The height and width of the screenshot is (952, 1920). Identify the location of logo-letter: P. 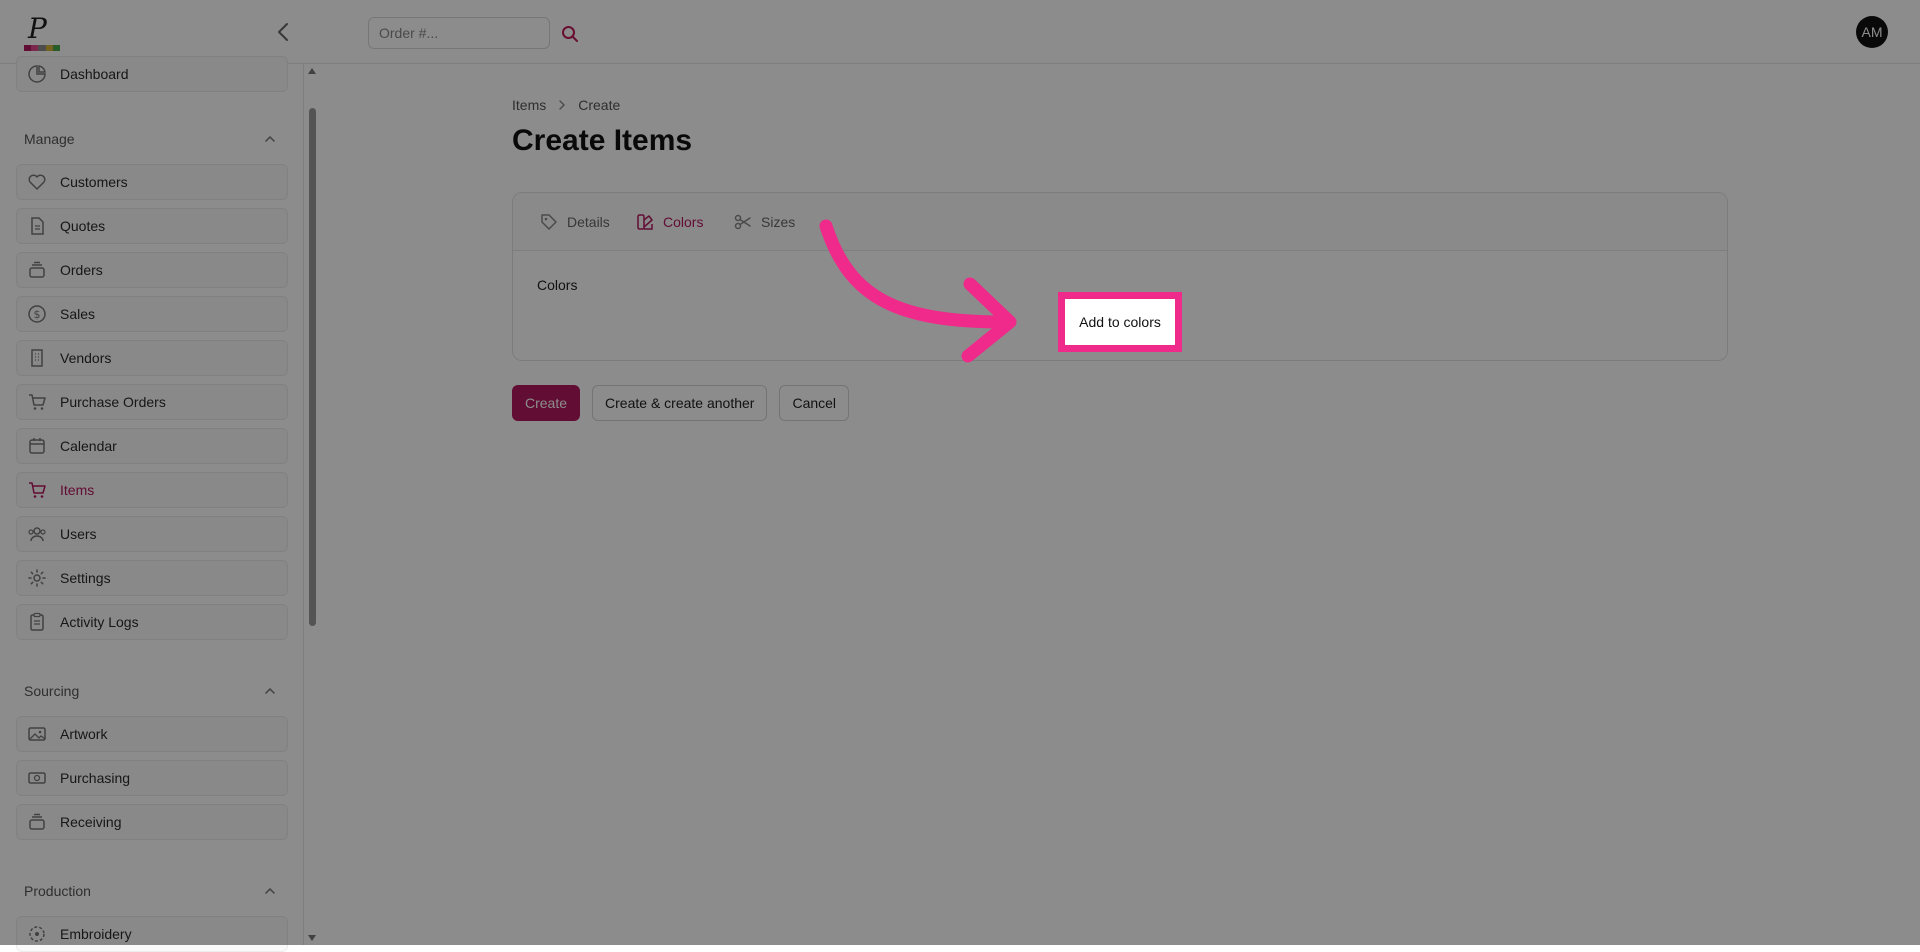
(37, 28).